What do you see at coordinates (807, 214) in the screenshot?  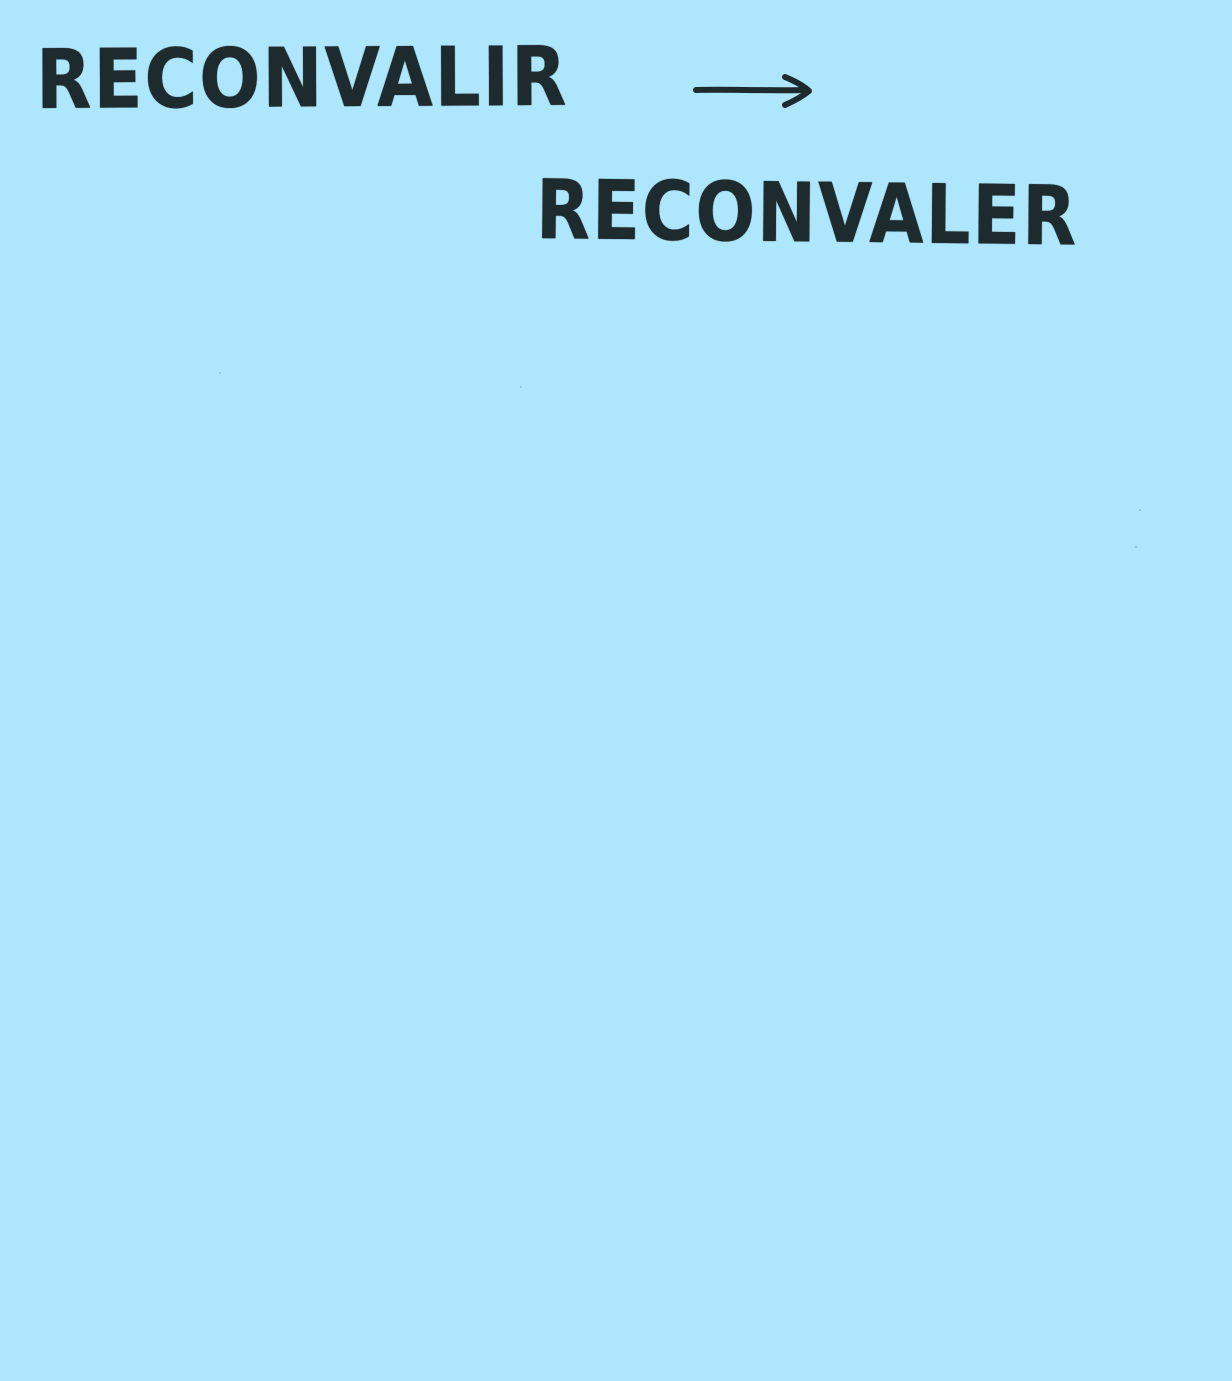 I see `handwritten-word-corrected: RECONVALER` at bounding box center [807, 214].